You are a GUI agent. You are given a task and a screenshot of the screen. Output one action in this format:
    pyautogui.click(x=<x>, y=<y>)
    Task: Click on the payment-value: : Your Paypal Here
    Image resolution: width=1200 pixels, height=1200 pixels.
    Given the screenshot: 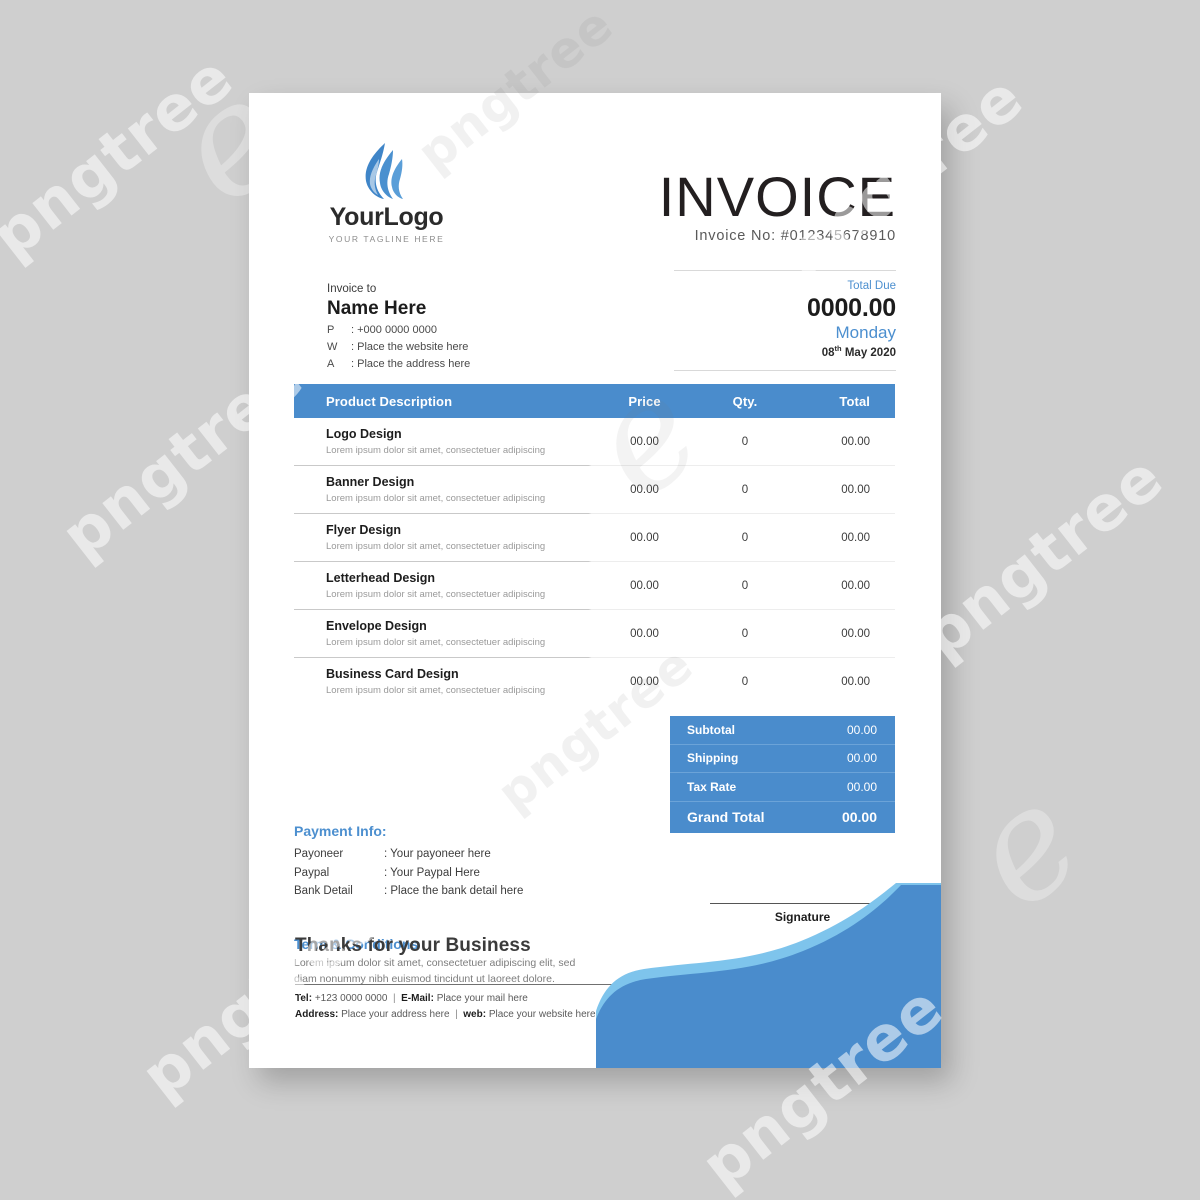 What is the action you would take?
    pyautogui.click(x=432, y=872)
    